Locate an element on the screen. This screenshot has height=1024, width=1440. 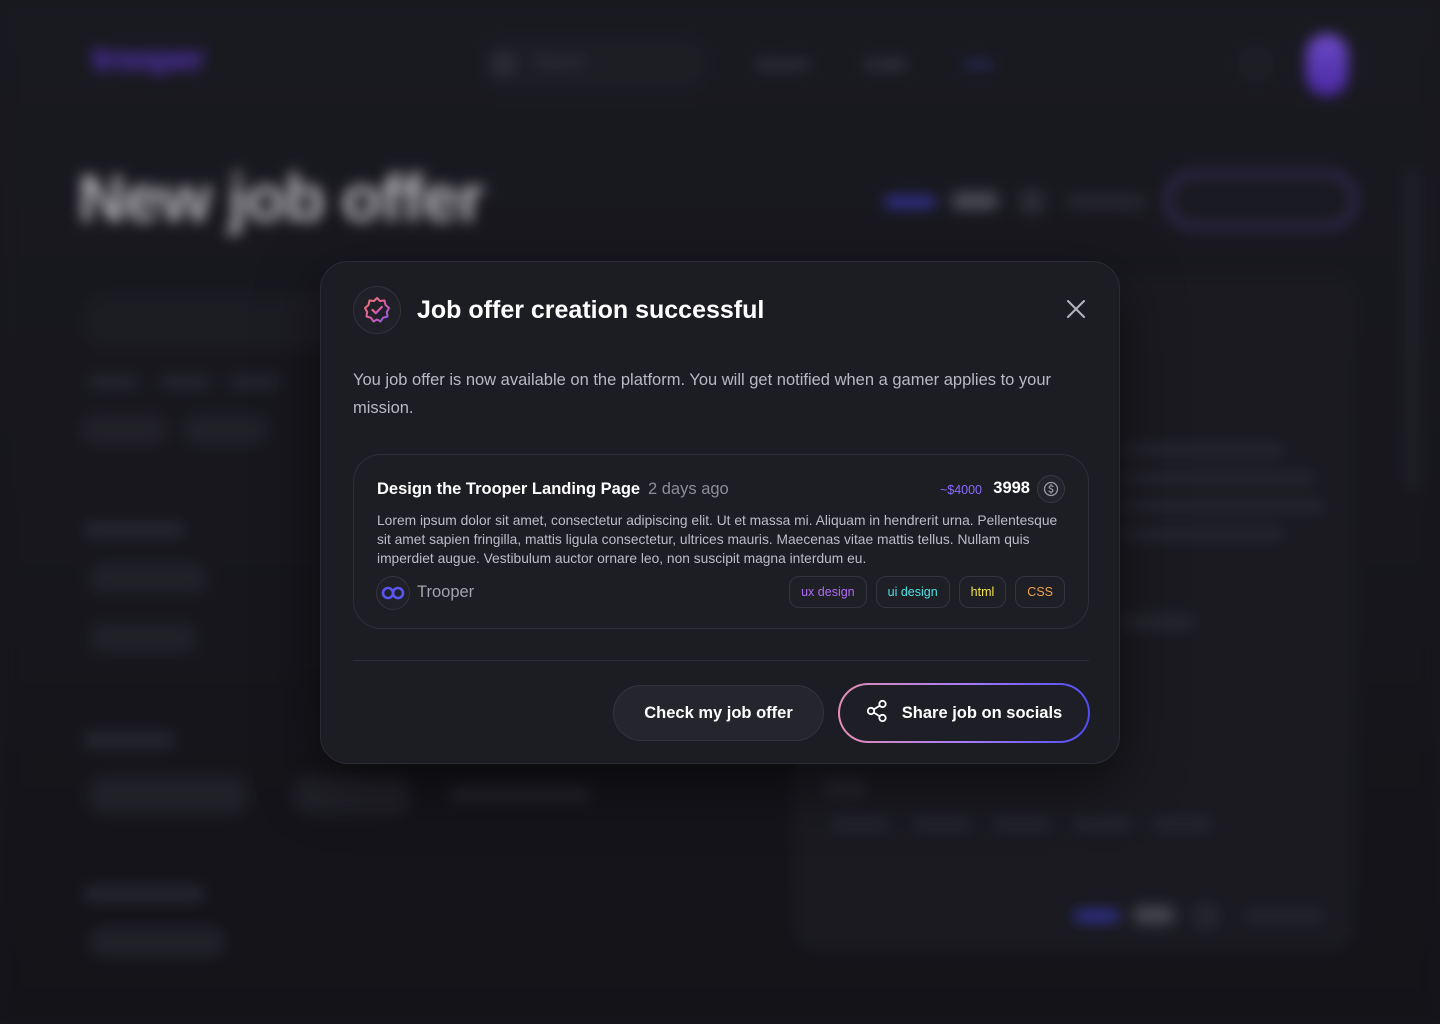
share-job-button: Share job on socials is located at coordinates (964, 713).